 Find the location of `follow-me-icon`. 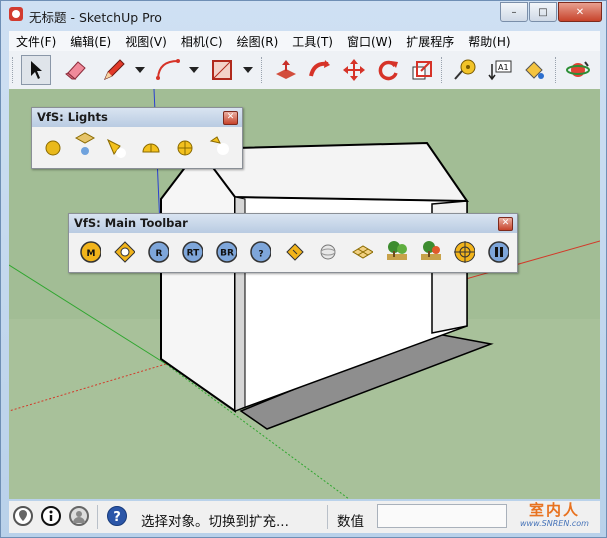

follow-me-icon is located at coordinates (320, 70).